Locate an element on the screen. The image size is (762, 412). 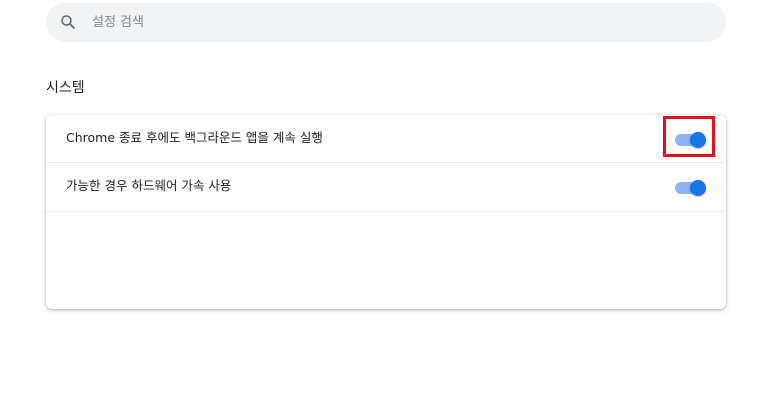
search-bar is located at coordinates (386, 22).